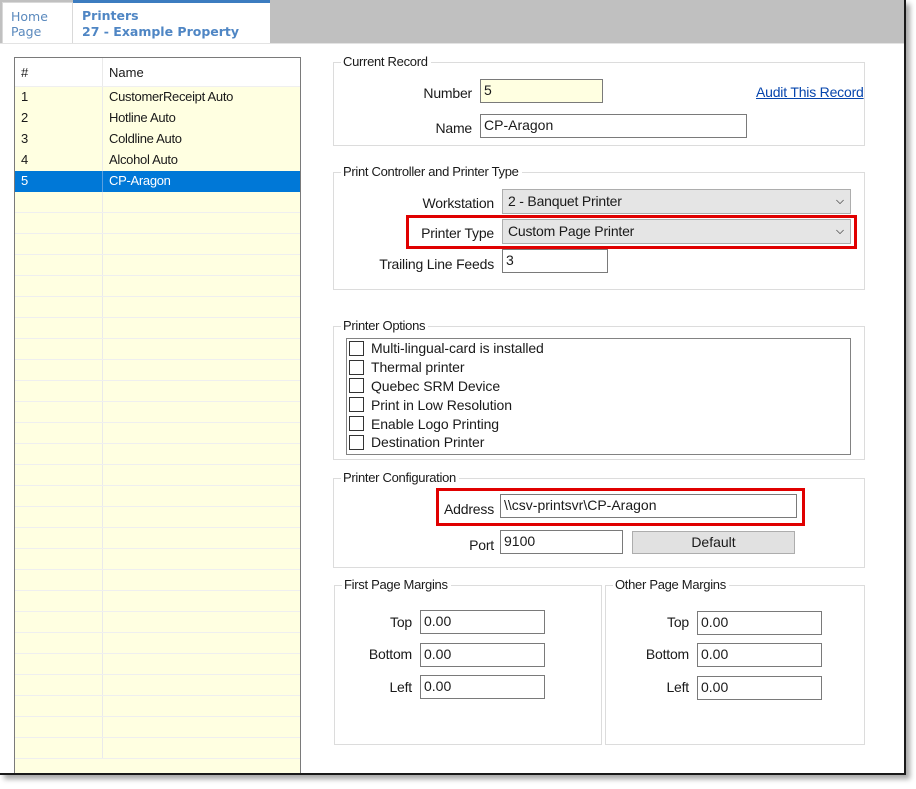 The height and width of the screenshot is (789, 916). What do you see at coordinates (759, 655) in the screenshot?
I see `other-bottom-margin-field` at bounding box center [759, 655].